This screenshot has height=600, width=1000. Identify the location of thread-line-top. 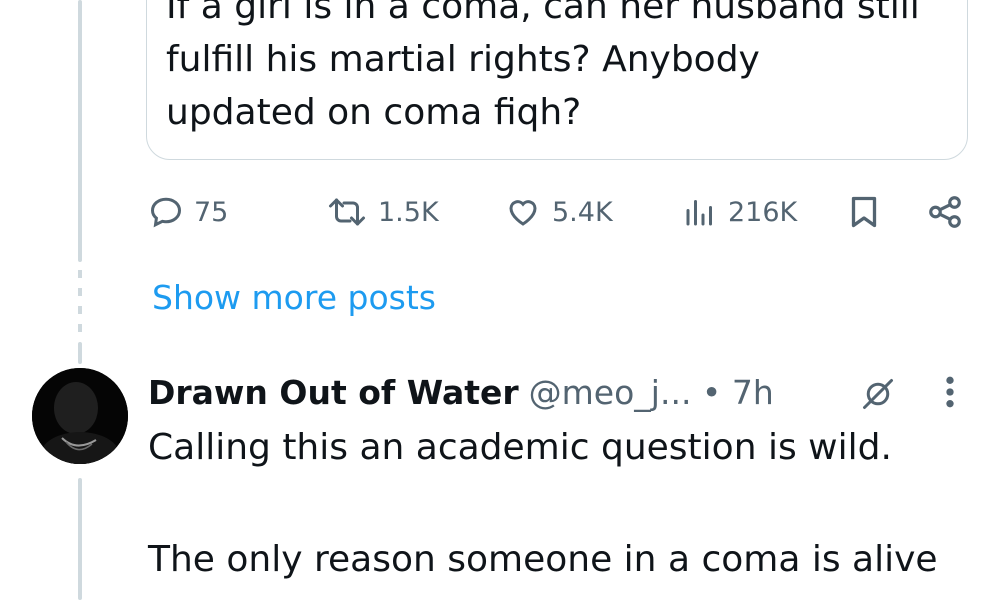
(80, 131).